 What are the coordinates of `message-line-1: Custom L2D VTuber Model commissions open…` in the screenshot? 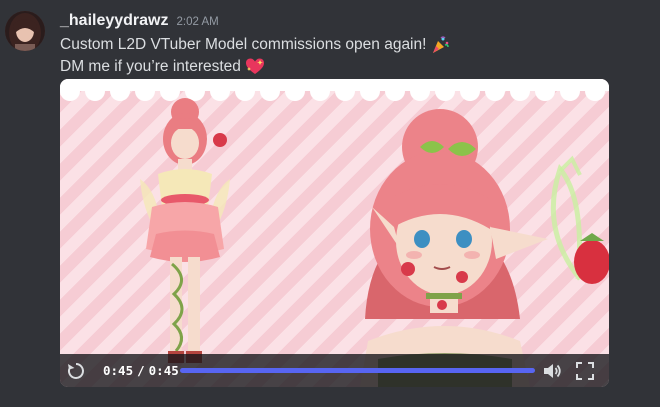 It's located at (255, 45).